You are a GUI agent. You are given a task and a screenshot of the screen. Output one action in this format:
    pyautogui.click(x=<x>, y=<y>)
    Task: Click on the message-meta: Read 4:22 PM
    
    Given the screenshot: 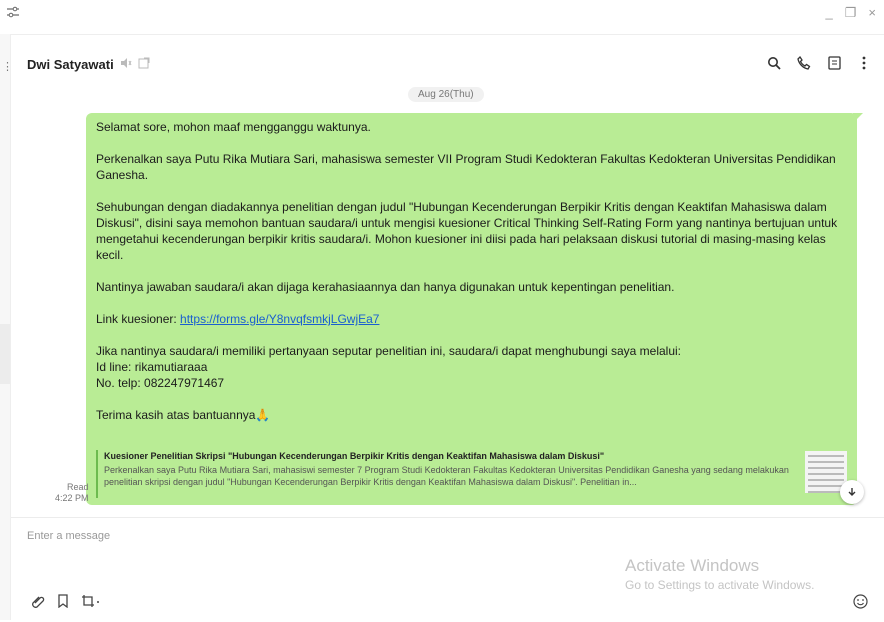 What is the action you would take?
    pyautogui.click(x=72, y=493)
    